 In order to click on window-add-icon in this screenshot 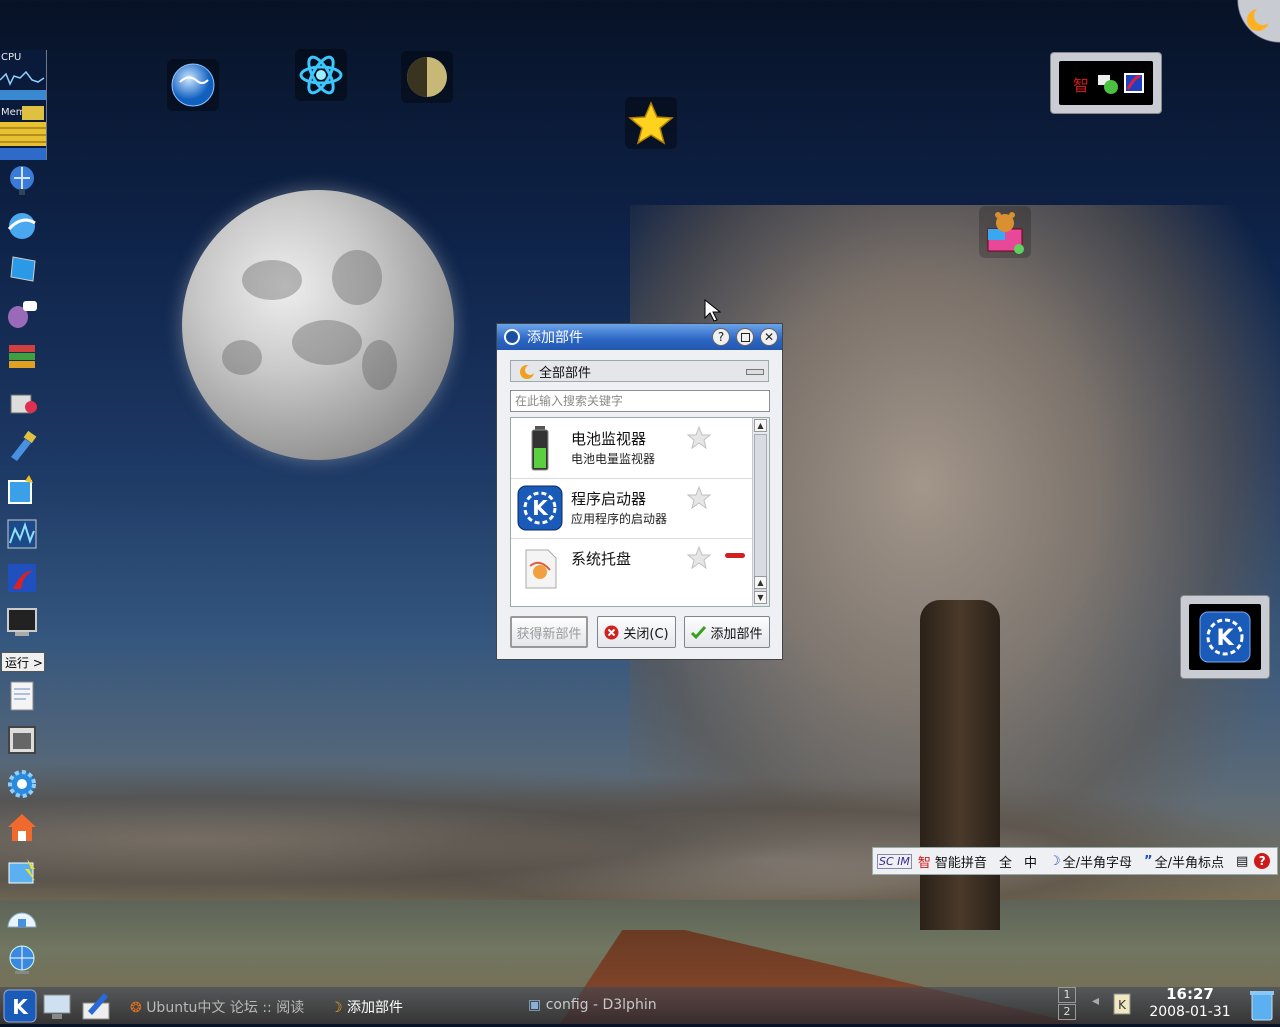, I will do `click(22, 490)`.